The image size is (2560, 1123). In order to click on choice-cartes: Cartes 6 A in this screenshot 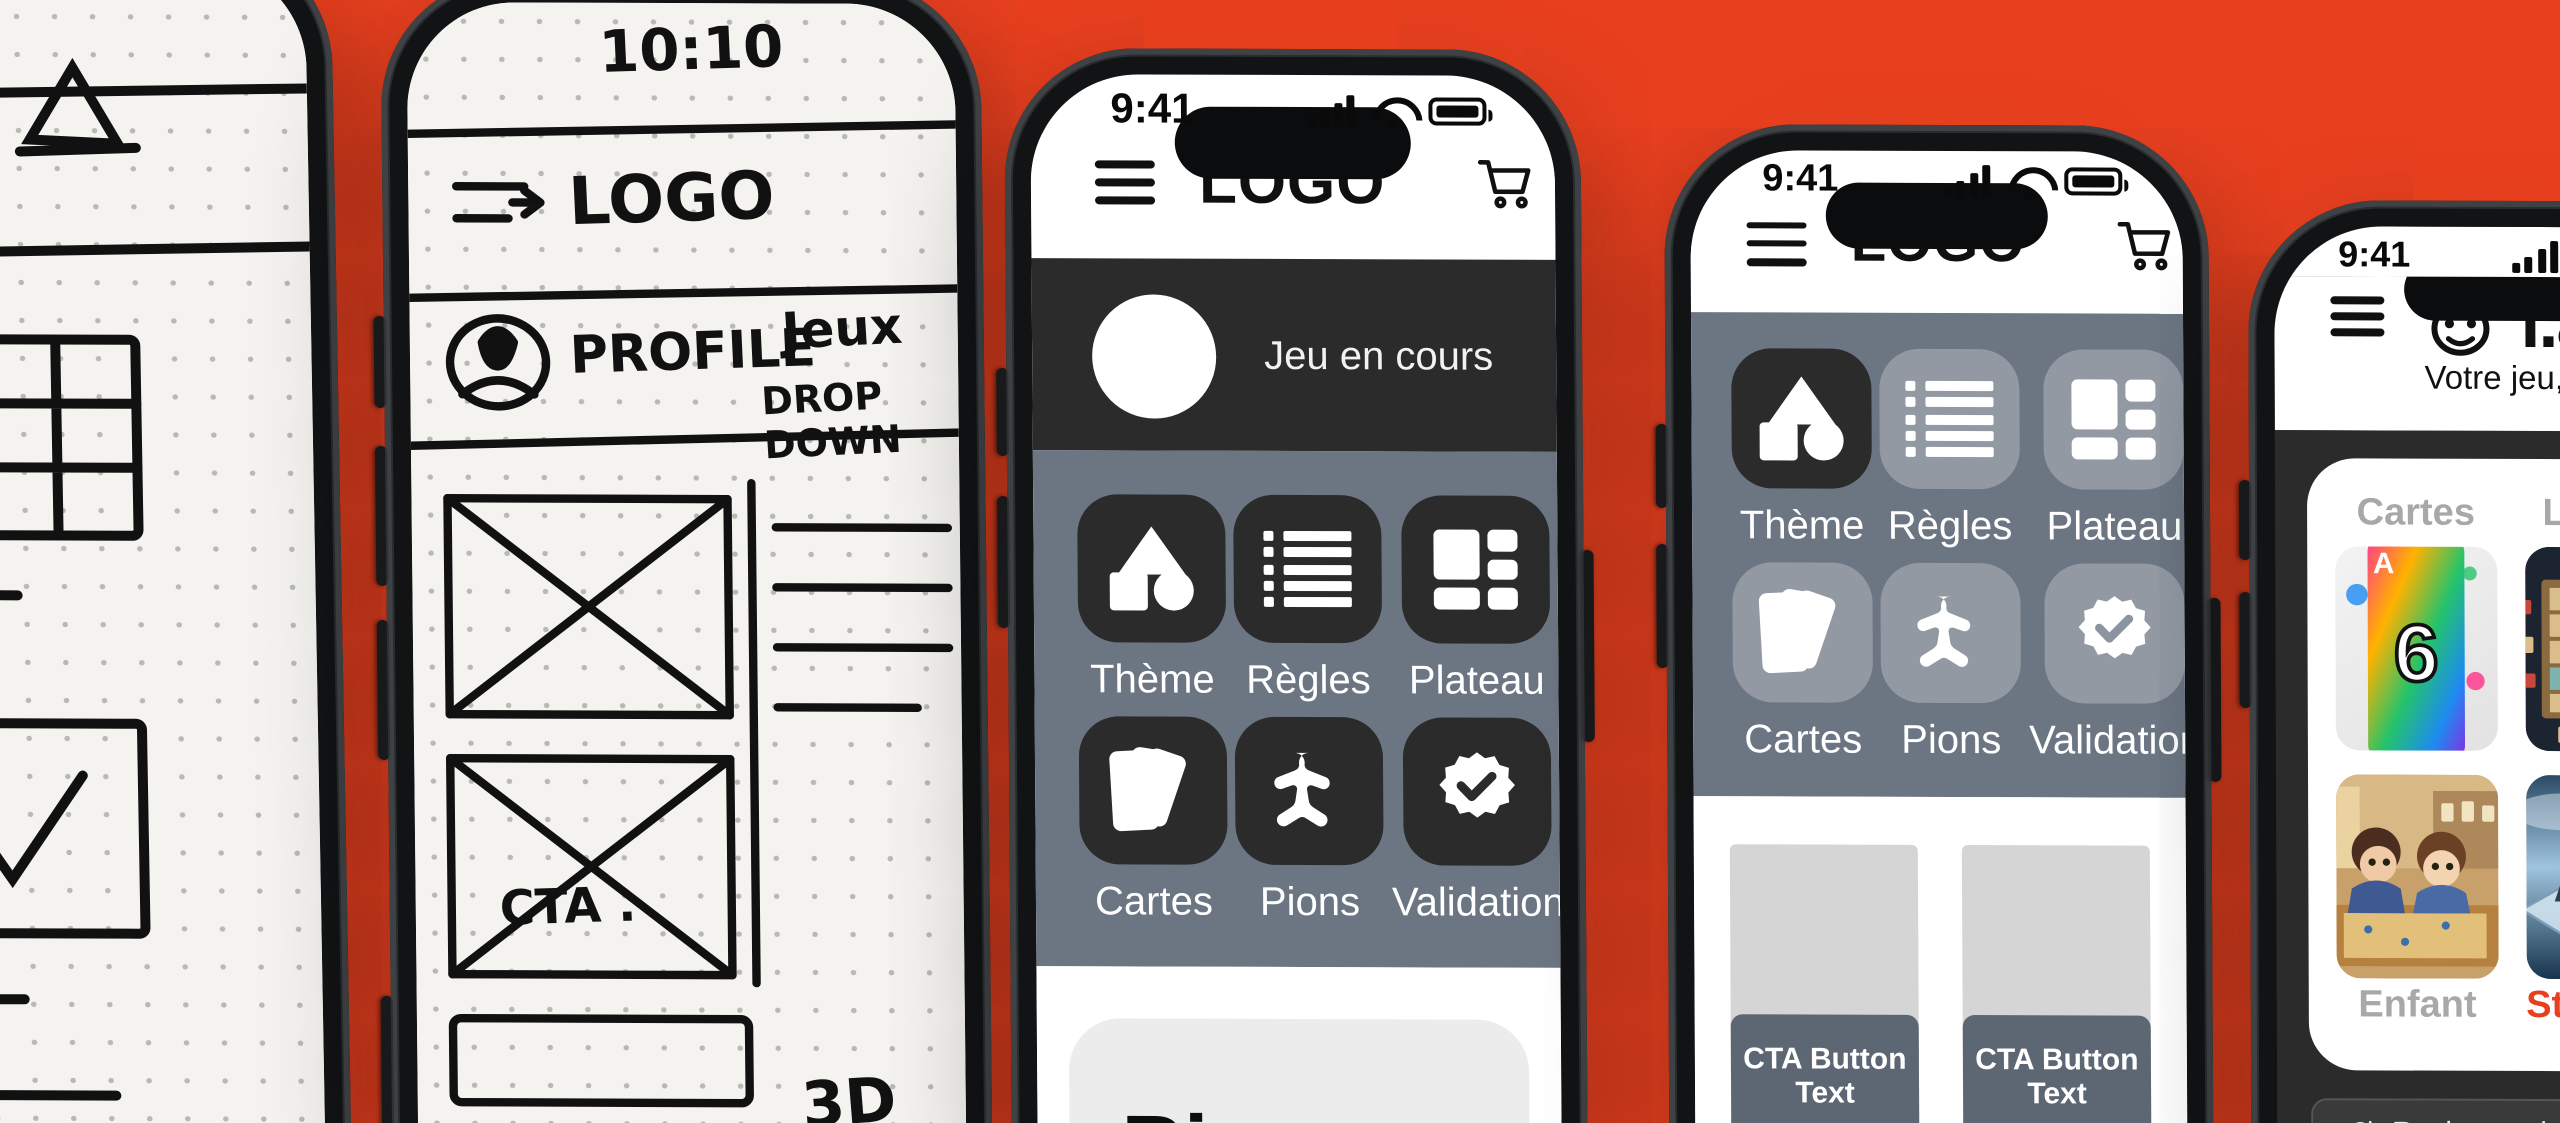, I will do `click(2416, 618)`.